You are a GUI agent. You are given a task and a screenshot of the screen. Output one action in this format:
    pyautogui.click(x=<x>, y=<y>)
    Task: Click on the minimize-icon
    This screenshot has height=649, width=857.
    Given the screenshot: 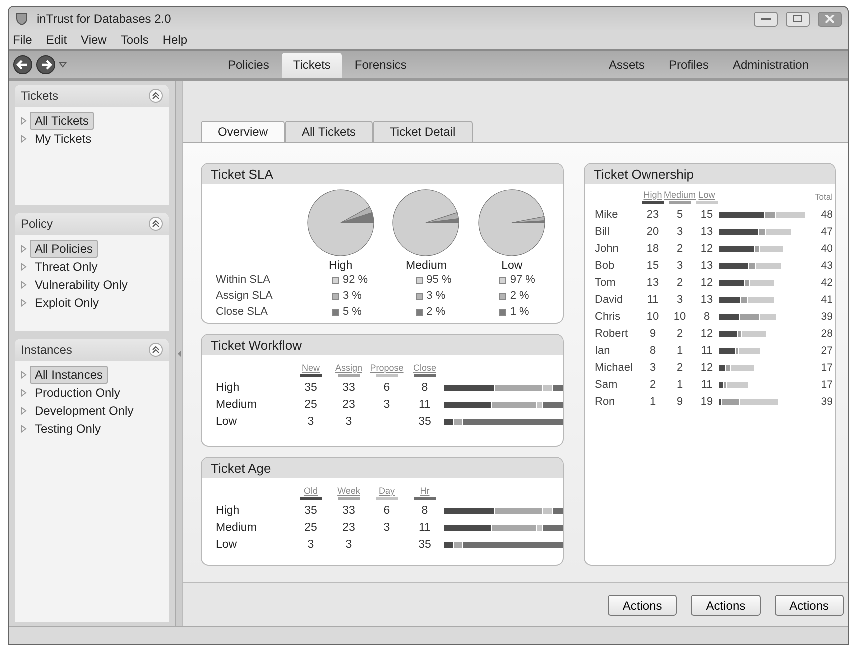 What is the action you would take?
    pyautogui.click(x=766, y=19)
    